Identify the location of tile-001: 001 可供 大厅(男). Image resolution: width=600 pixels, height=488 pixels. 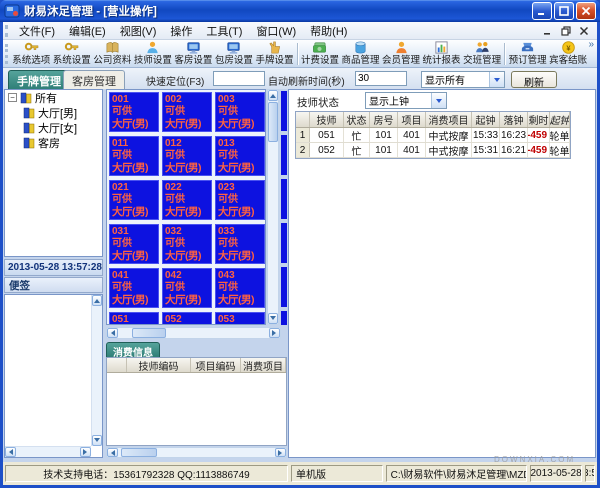
(134, 112).